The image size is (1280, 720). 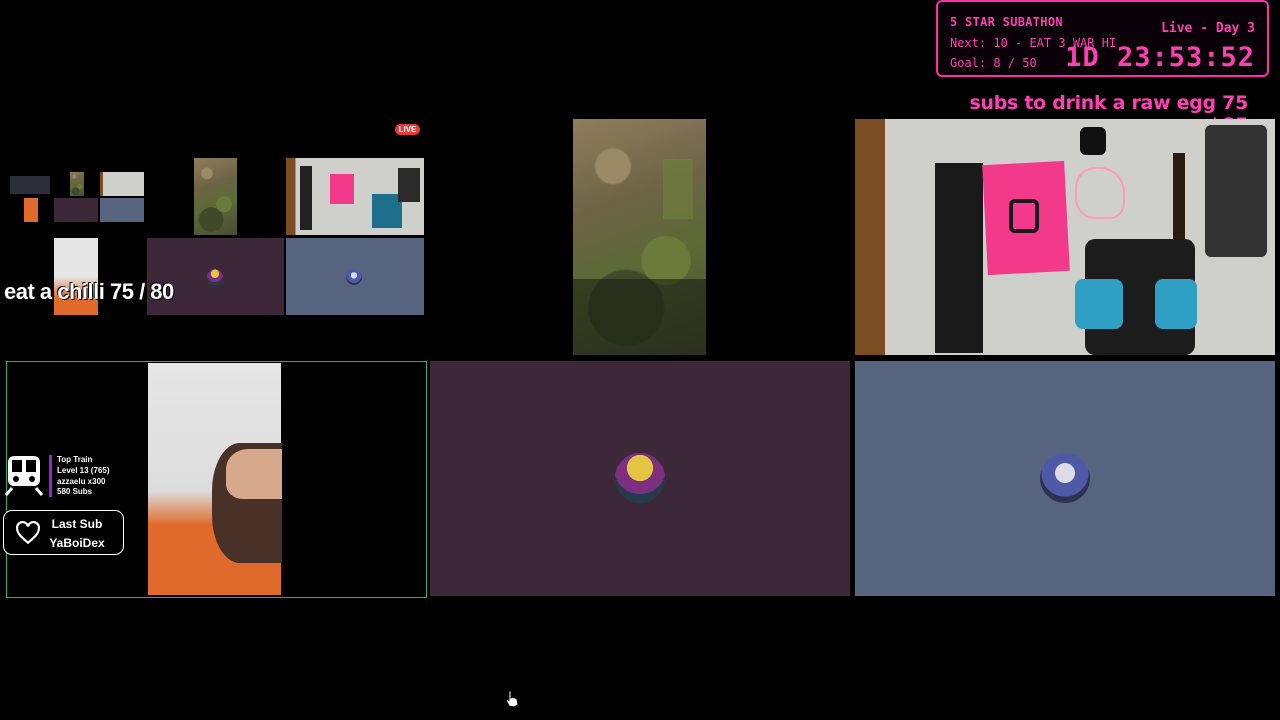 What do you see at coordinates (993, 63) in the screenshot?
I see `subathon-goal: Goal: 8 / 50` at bounding box center [993, 63].